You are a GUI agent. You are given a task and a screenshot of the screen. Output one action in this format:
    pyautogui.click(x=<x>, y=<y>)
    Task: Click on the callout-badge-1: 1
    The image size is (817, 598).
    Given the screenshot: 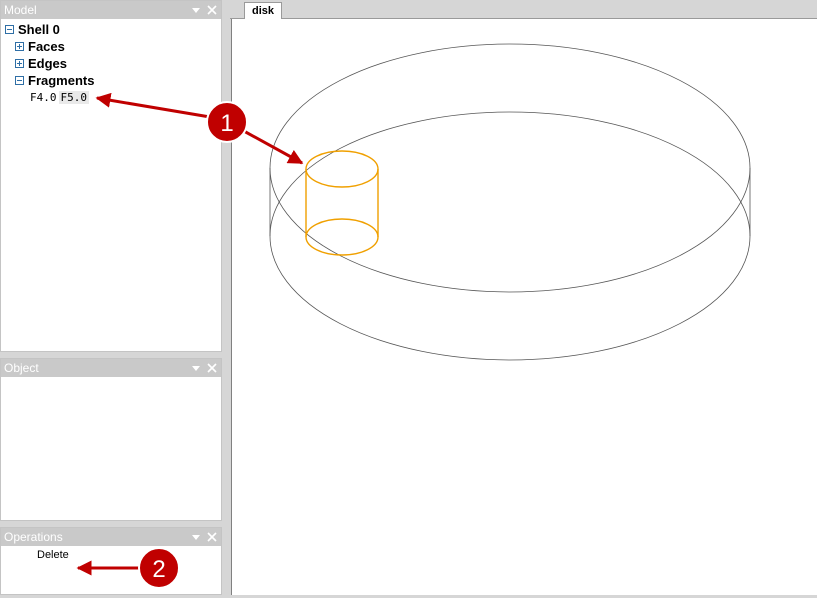 What is the action you would take?
    pyautogui.click(x=227, y=122)
    